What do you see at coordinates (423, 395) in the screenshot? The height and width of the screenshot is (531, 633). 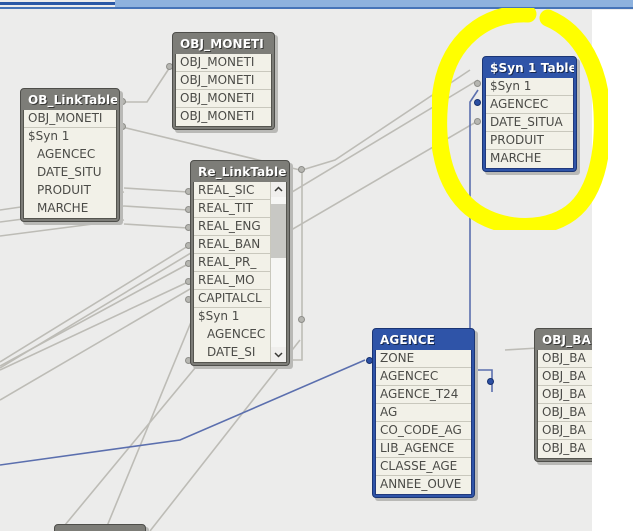 I see `table-row: AGENCE_T24` at bounding box center [423, 395].